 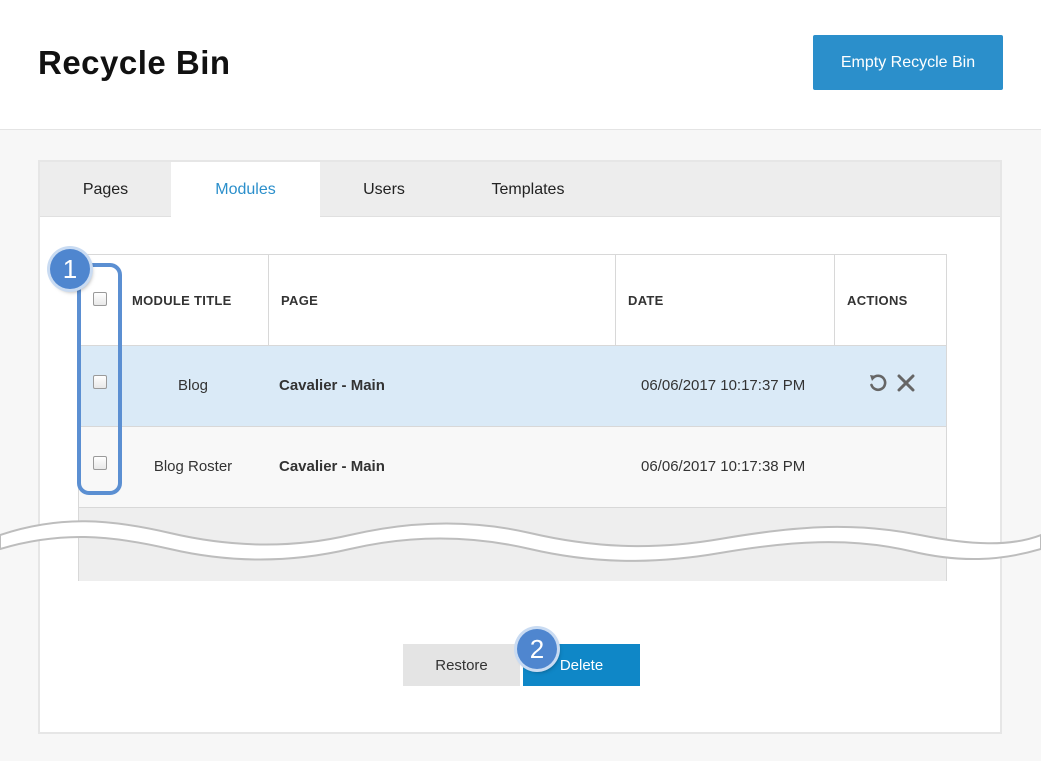 I want to click on tab-users: Users, so click(x=384, y=189).